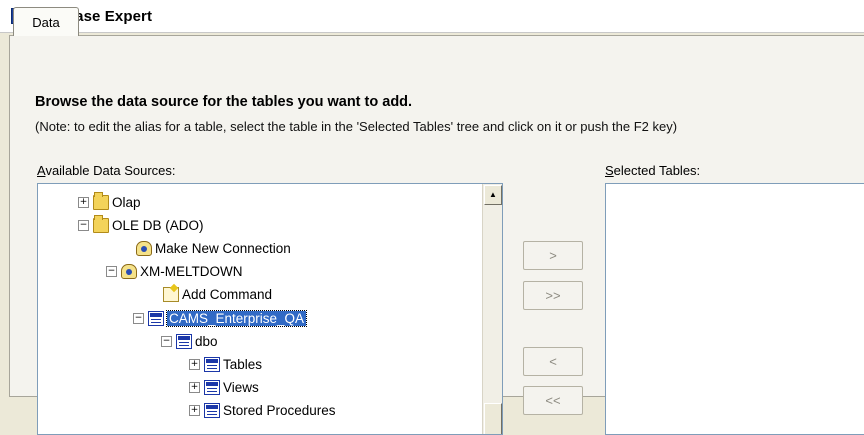  I want to click on remove-table-button: <, so click(553, 361).